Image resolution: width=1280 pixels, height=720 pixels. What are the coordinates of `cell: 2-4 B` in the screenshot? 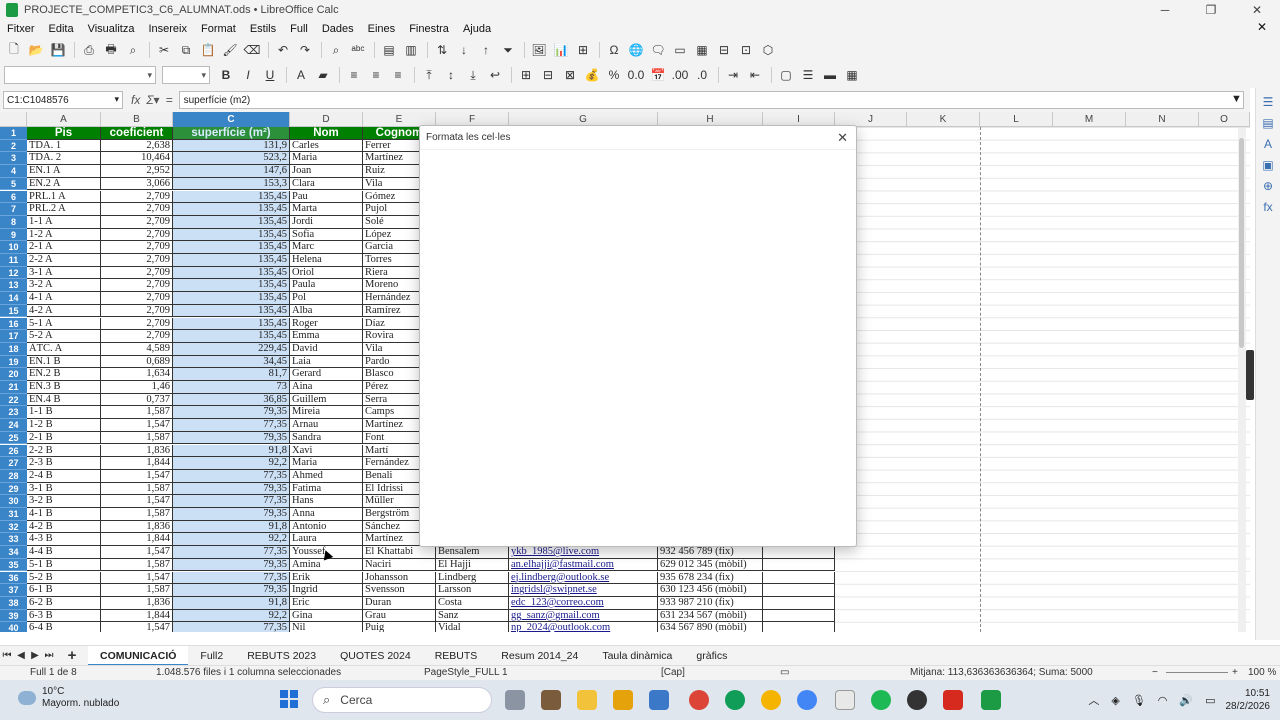 It's located at (64, 476).